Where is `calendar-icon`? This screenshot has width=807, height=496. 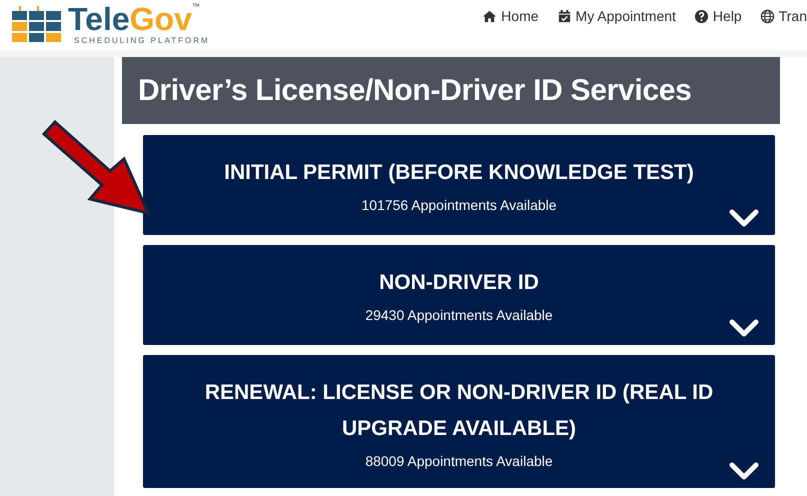
calendar-icon is located at coordinates (564, 16).